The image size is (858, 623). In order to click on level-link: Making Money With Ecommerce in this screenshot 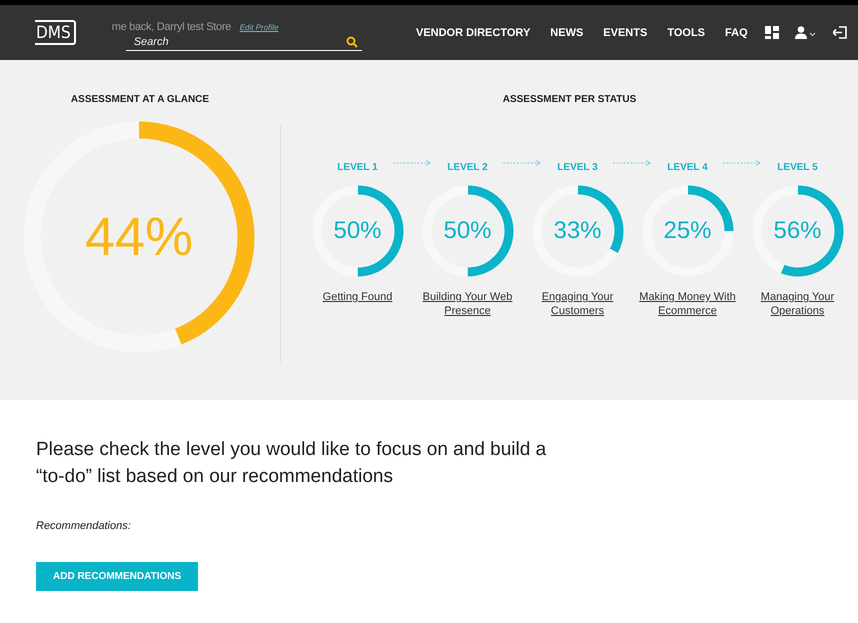, I will do `click(688, 304)`.